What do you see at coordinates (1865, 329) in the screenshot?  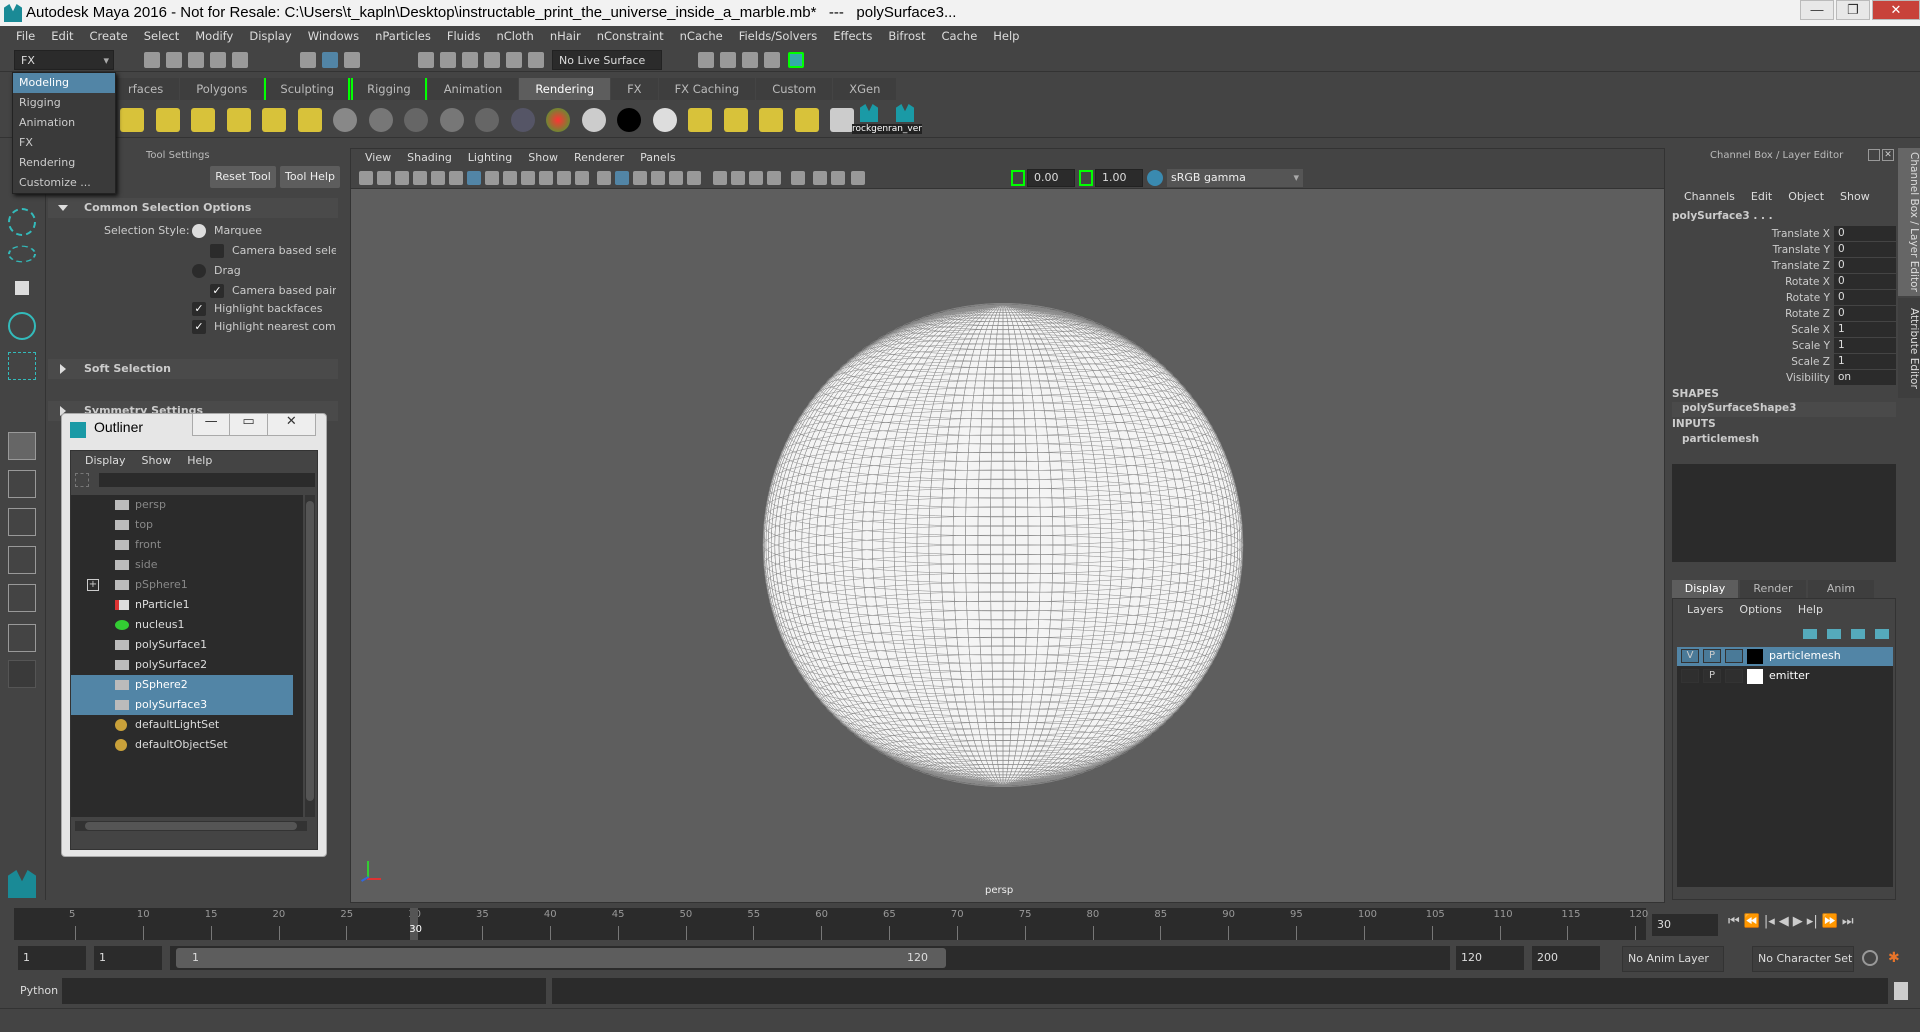 I see `attr-scale-x-field: 1` at bounding box center [1865, 329].